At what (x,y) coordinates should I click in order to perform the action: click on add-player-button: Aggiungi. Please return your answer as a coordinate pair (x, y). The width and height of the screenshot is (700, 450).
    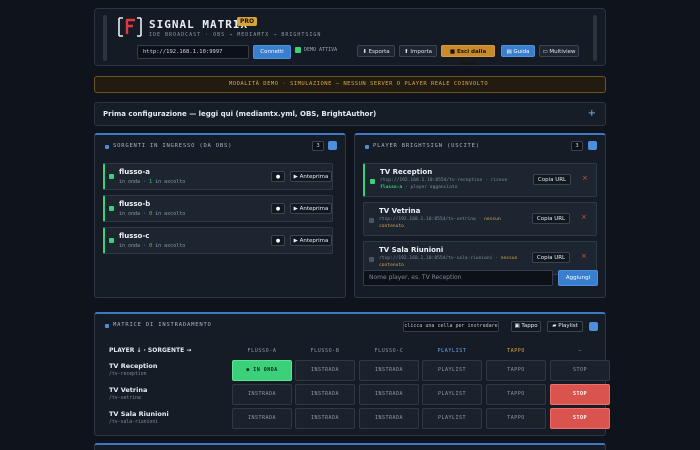
    Looking at the image, I should click on (578, 278).